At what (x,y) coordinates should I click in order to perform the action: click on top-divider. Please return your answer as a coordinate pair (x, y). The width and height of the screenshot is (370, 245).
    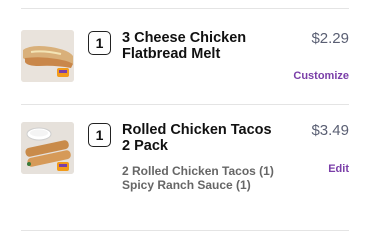
    Looking at the image, I should click on (185, 8).